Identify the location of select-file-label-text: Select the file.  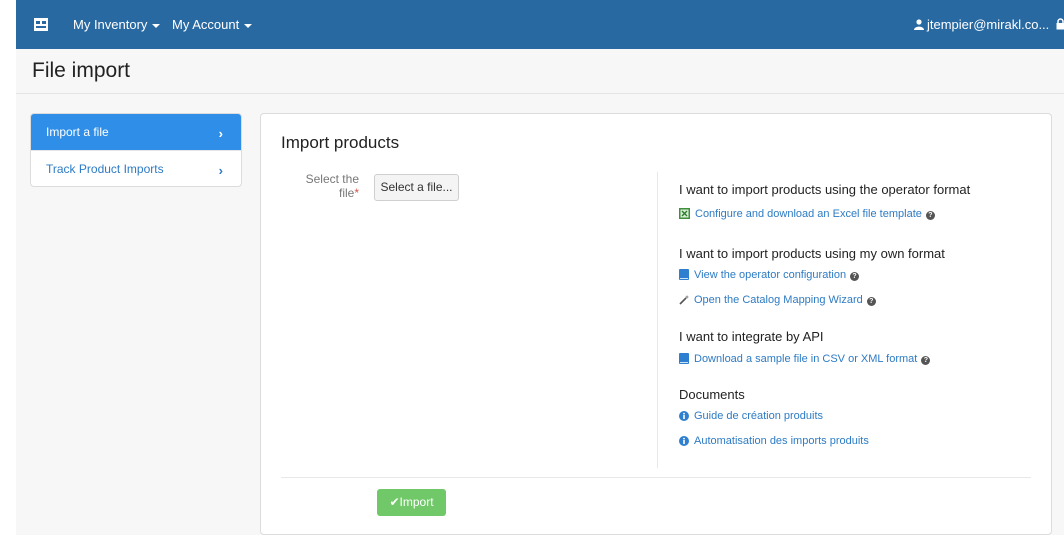
(332, 186).